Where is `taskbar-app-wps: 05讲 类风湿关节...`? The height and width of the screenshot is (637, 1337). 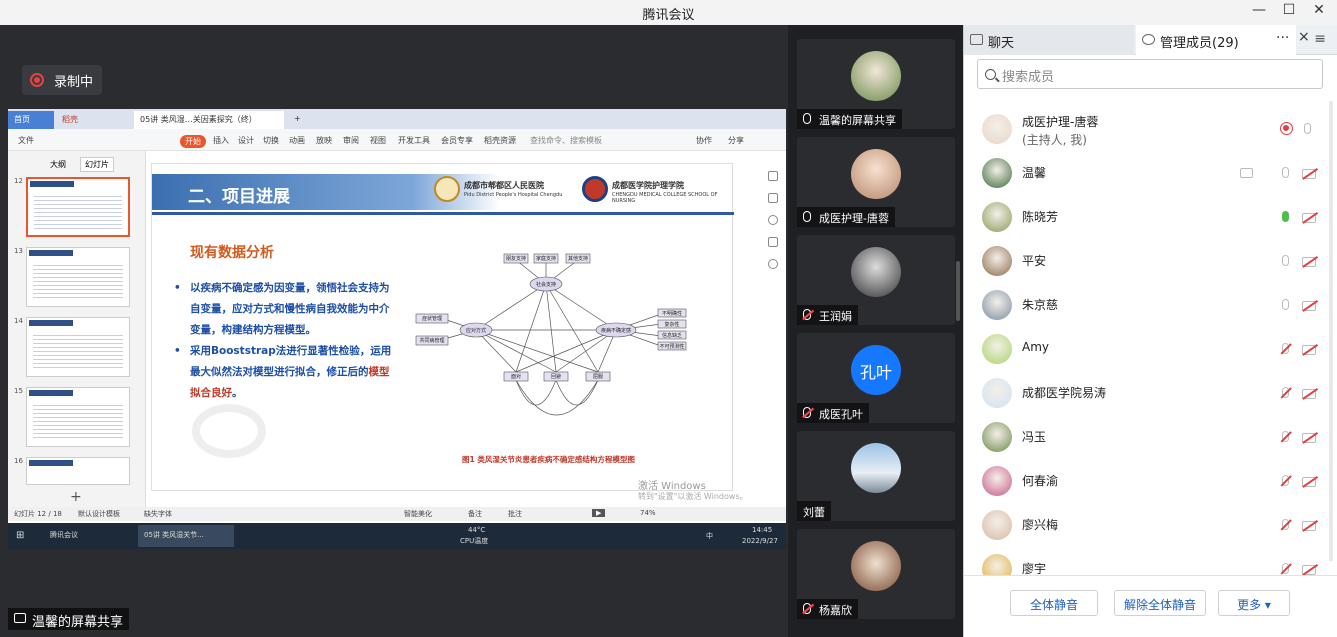 taskbar-app-wps: 05讲 类风湿关节... is located at coordinates (186, 536).